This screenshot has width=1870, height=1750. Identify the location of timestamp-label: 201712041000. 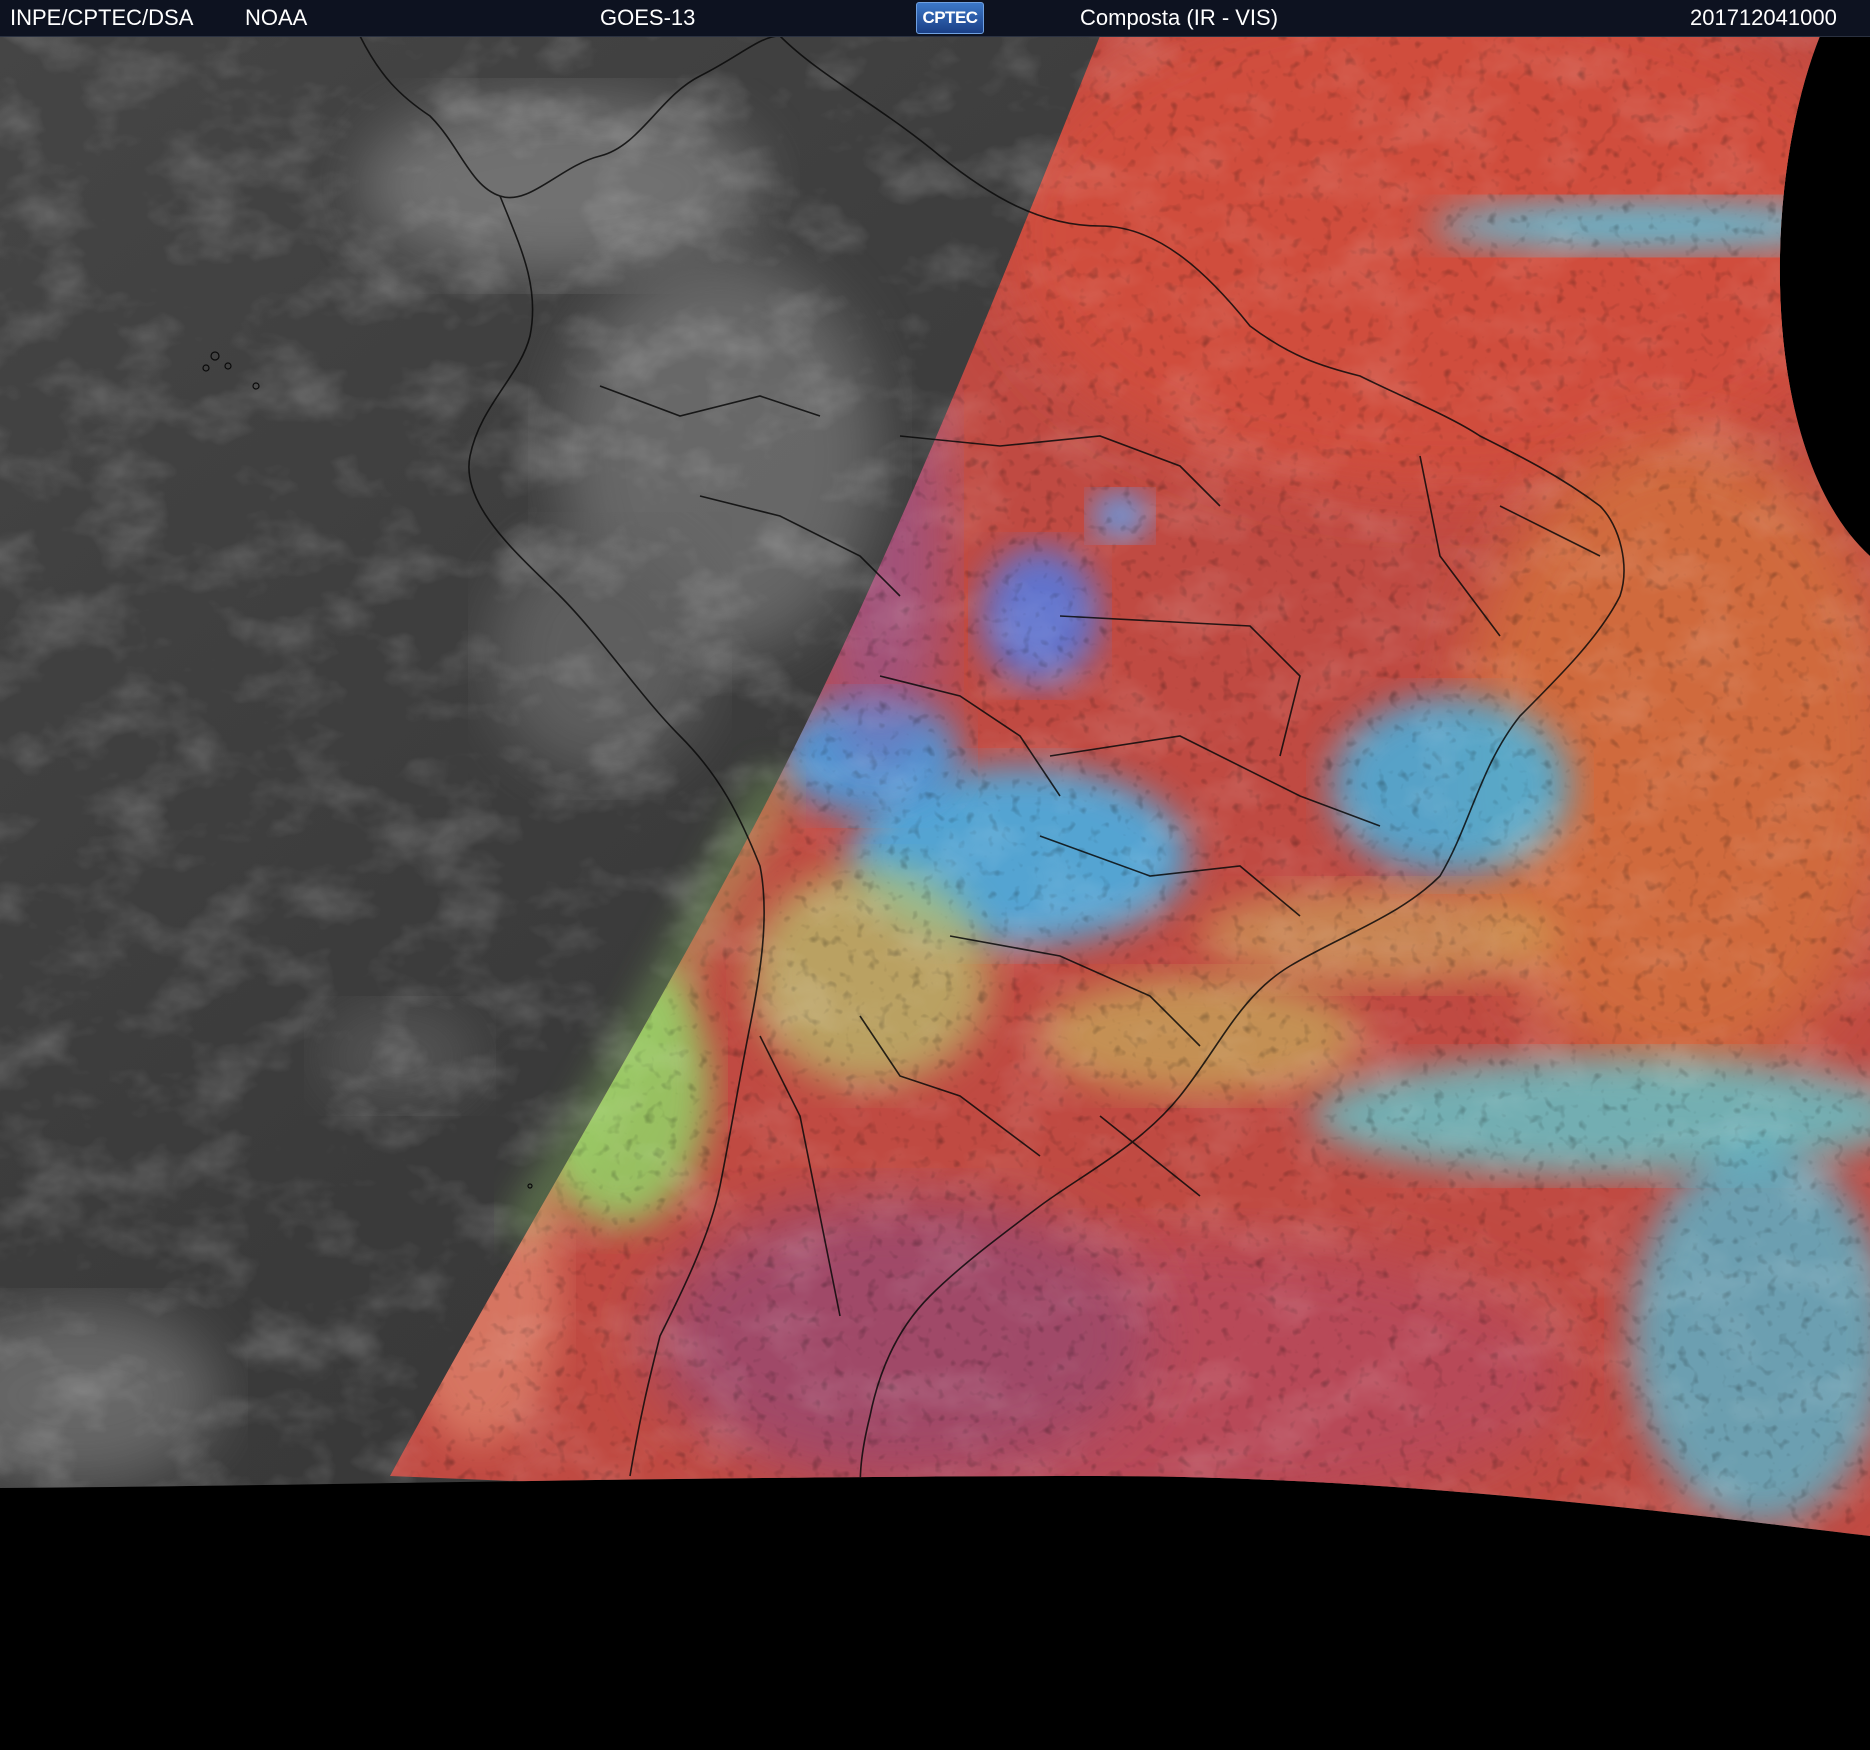
(1763, 17).